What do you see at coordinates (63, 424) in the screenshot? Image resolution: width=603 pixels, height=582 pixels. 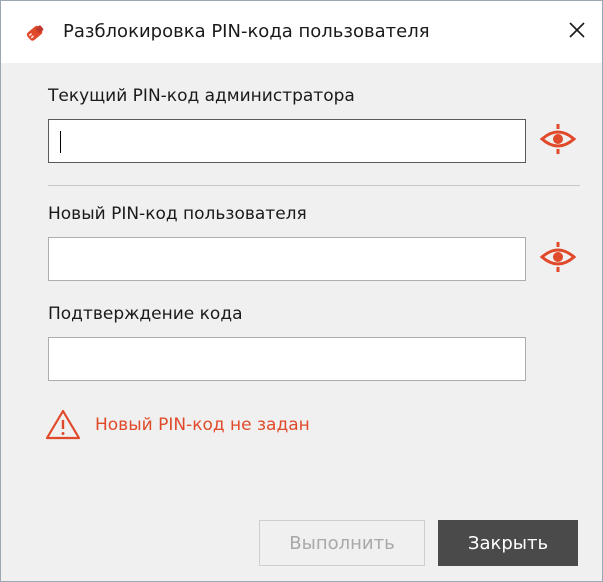 I see `warning-triangle-icon` at bounding box center [63, 424].